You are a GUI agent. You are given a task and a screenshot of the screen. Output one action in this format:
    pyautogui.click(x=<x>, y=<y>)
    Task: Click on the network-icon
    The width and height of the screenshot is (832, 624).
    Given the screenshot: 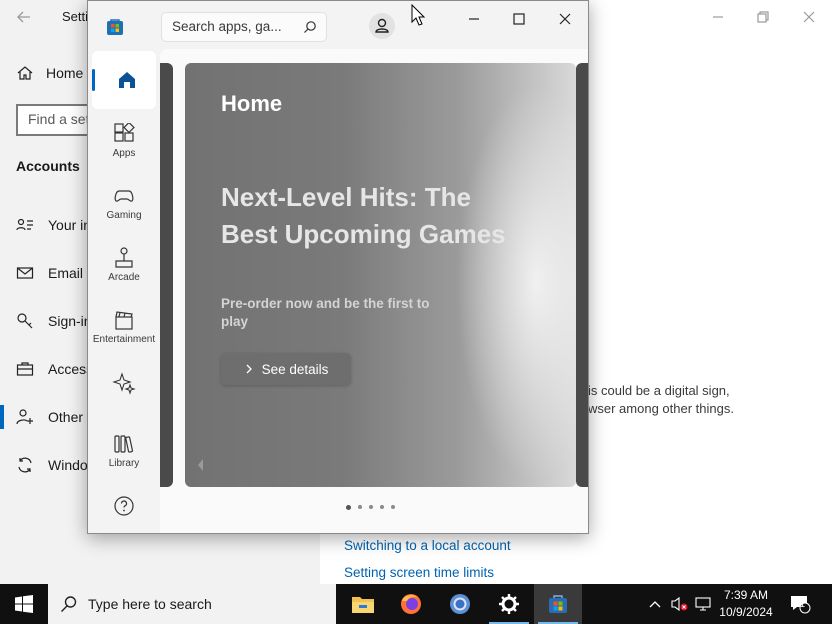 What is the action you would take?
    pyautogui.click(x=703, y=604)
    